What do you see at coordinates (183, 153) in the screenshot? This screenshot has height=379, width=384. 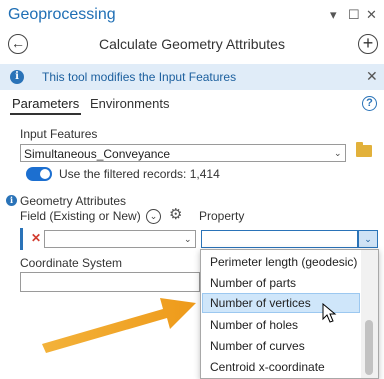 I see `input-features-select: Simultaneous_Conveyance ⌄` at bounding box center [183, 153].